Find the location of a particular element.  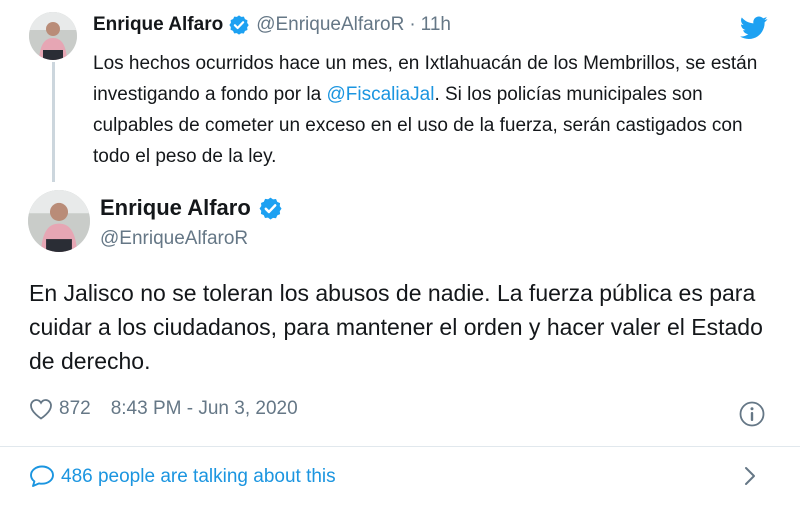

like-count: 872 is located at coordinates (75, 409).